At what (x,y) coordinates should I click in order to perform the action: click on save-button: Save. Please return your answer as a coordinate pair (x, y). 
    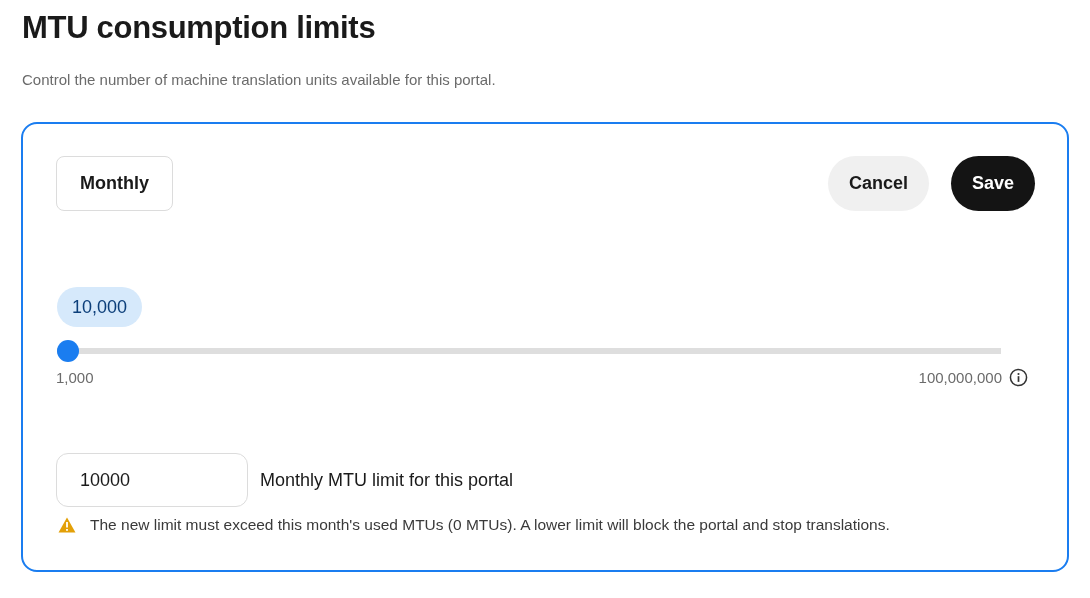
    Looking at the image, I should click on (992, 183).